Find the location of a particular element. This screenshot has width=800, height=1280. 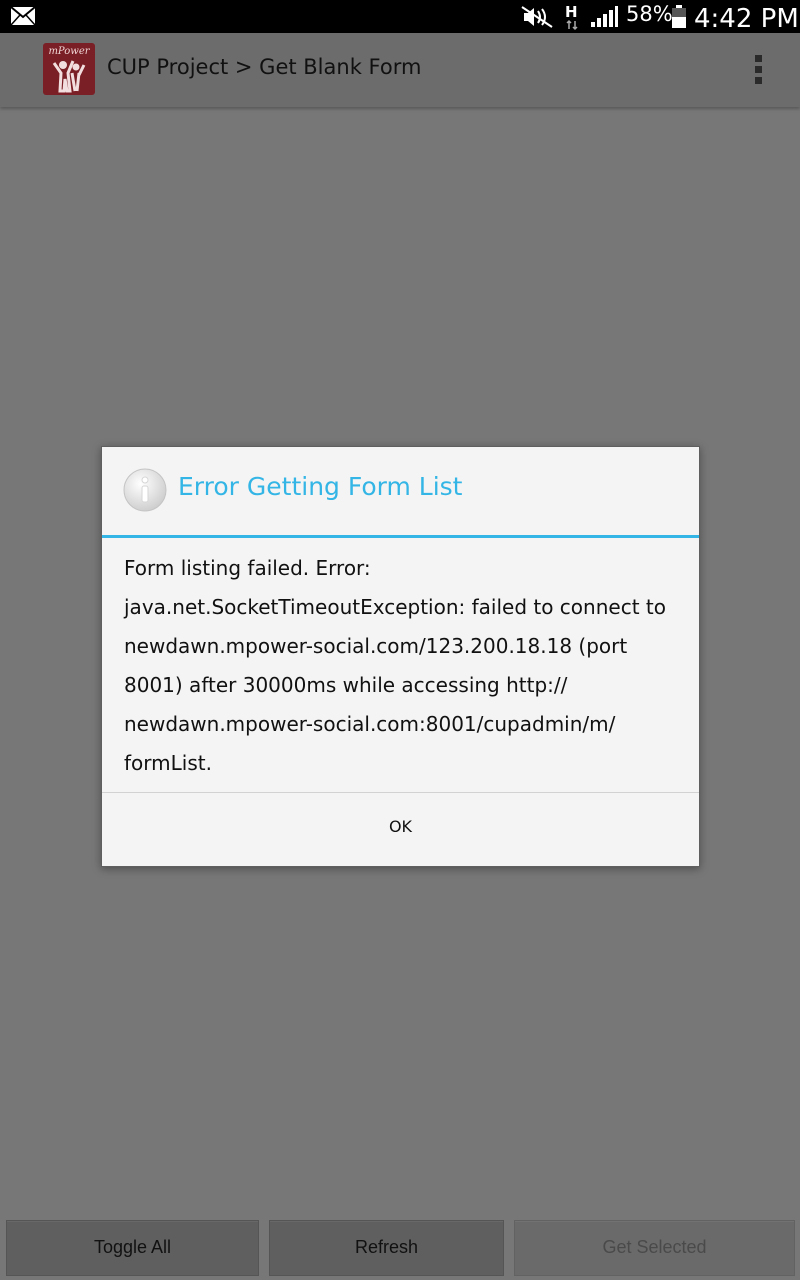

ok-button: OK is located at coordinates (400, 829).